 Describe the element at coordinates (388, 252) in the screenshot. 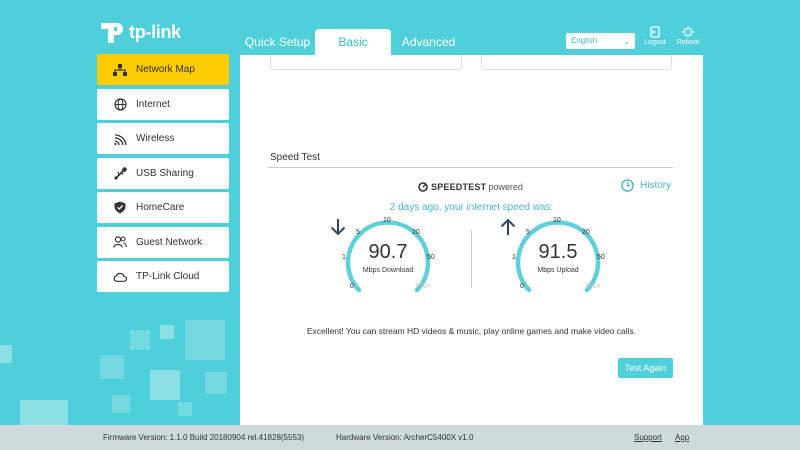

I see `download-speed-value: 90.7` at that location.